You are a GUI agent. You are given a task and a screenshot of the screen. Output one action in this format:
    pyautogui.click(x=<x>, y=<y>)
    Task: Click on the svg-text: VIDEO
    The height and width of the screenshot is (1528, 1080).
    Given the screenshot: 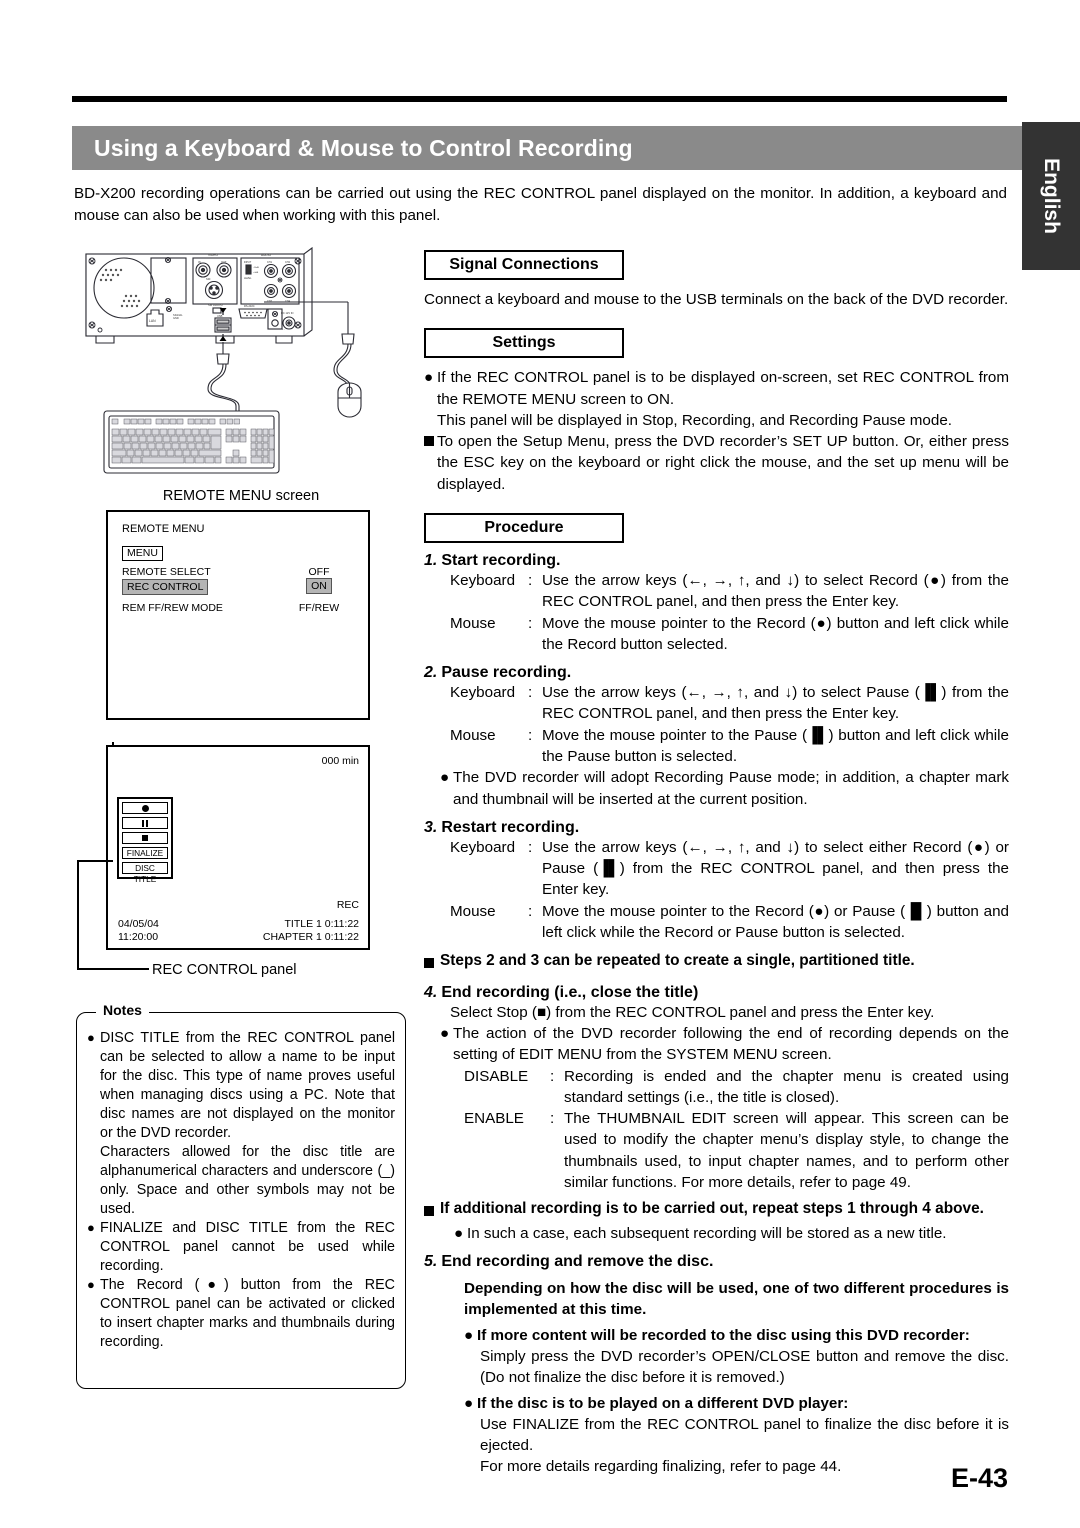 What is the action you would take?
    pyautogui.click(x=213, y=255)
    